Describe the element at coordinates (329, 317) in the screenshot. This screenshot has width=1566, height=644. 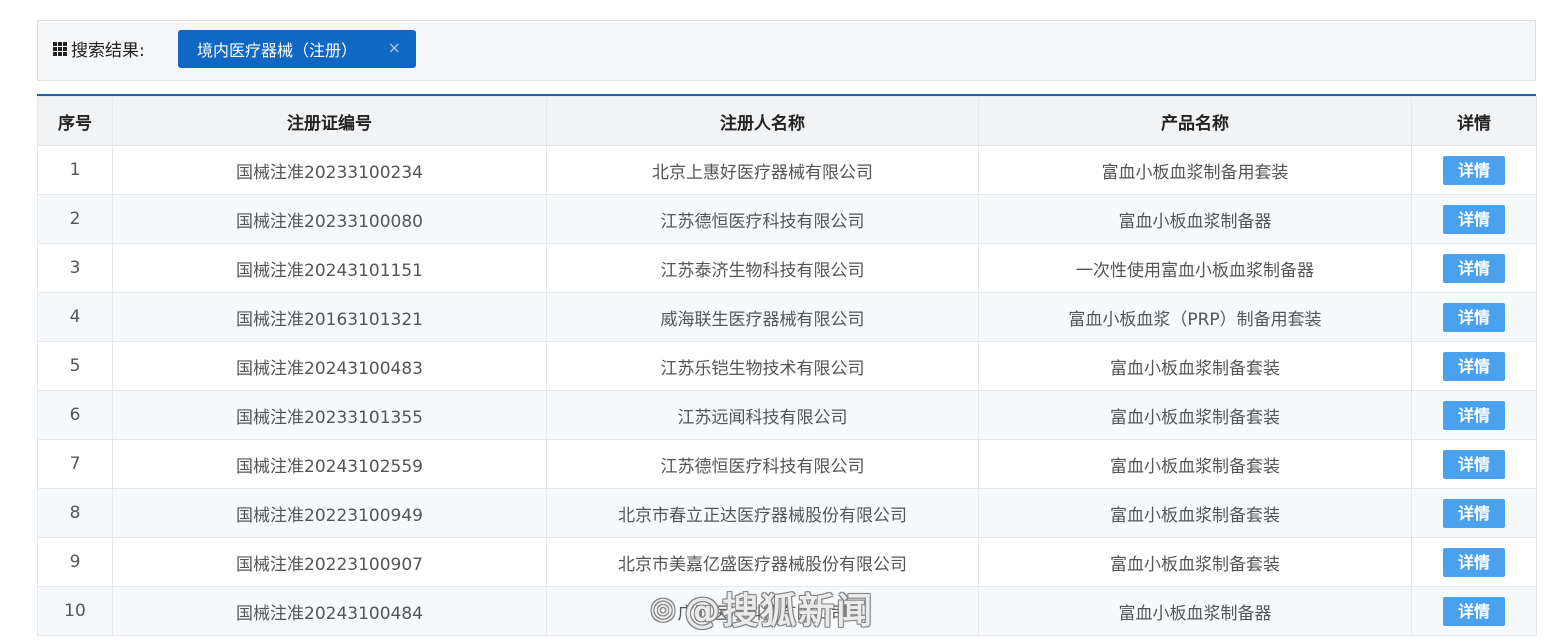
I see `cell-cert-number: 国械注准20163101321` at that location.